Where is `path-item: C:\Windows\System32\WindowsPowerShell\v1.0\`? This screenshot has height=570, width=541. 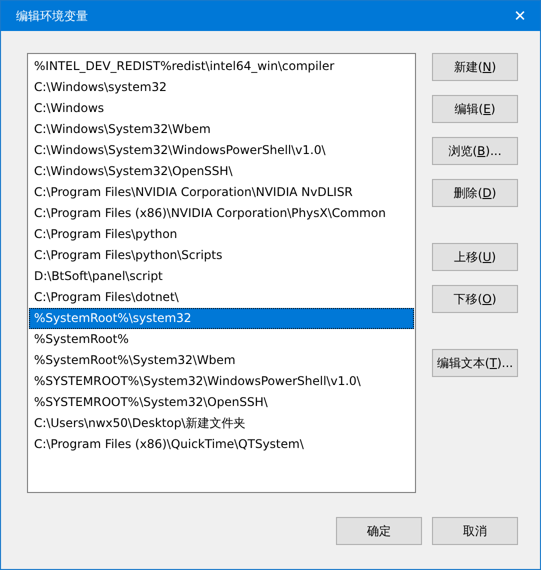
path-item: C:\Windows\System32\WindowsPowerShell\v1.0\ is located at coordinates (221, 150).